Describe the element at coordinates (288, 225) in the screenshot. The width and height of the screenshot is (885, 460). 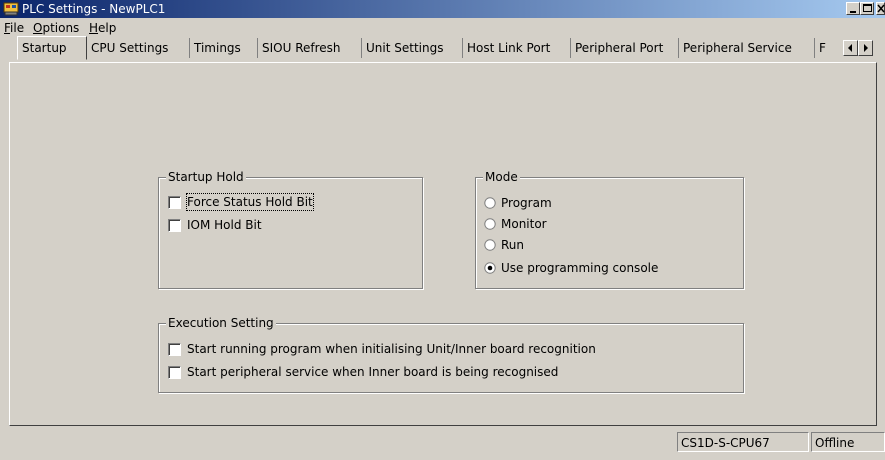
I see `iom-hold-bit-checkbox: IOM Hold Bit` at that location.